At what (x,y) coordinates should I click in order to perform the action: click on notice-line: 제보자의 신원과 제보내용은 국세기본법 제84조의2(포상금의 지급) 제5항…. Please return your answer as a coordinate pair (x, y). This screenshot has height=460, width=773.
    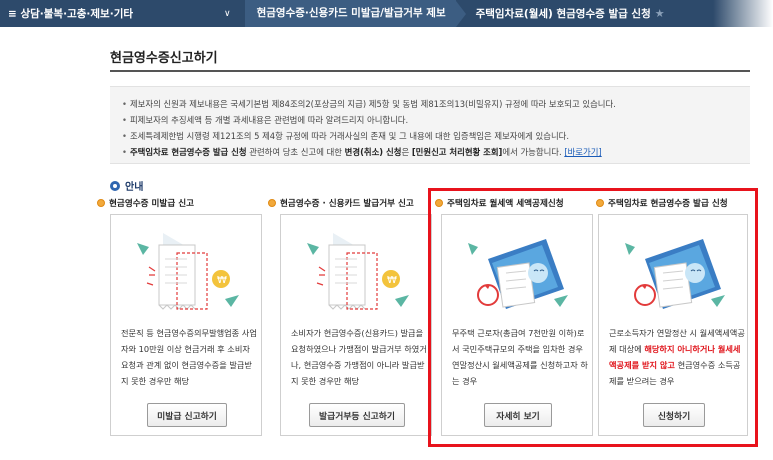
    Looking at the image, I should click on (431, 104).